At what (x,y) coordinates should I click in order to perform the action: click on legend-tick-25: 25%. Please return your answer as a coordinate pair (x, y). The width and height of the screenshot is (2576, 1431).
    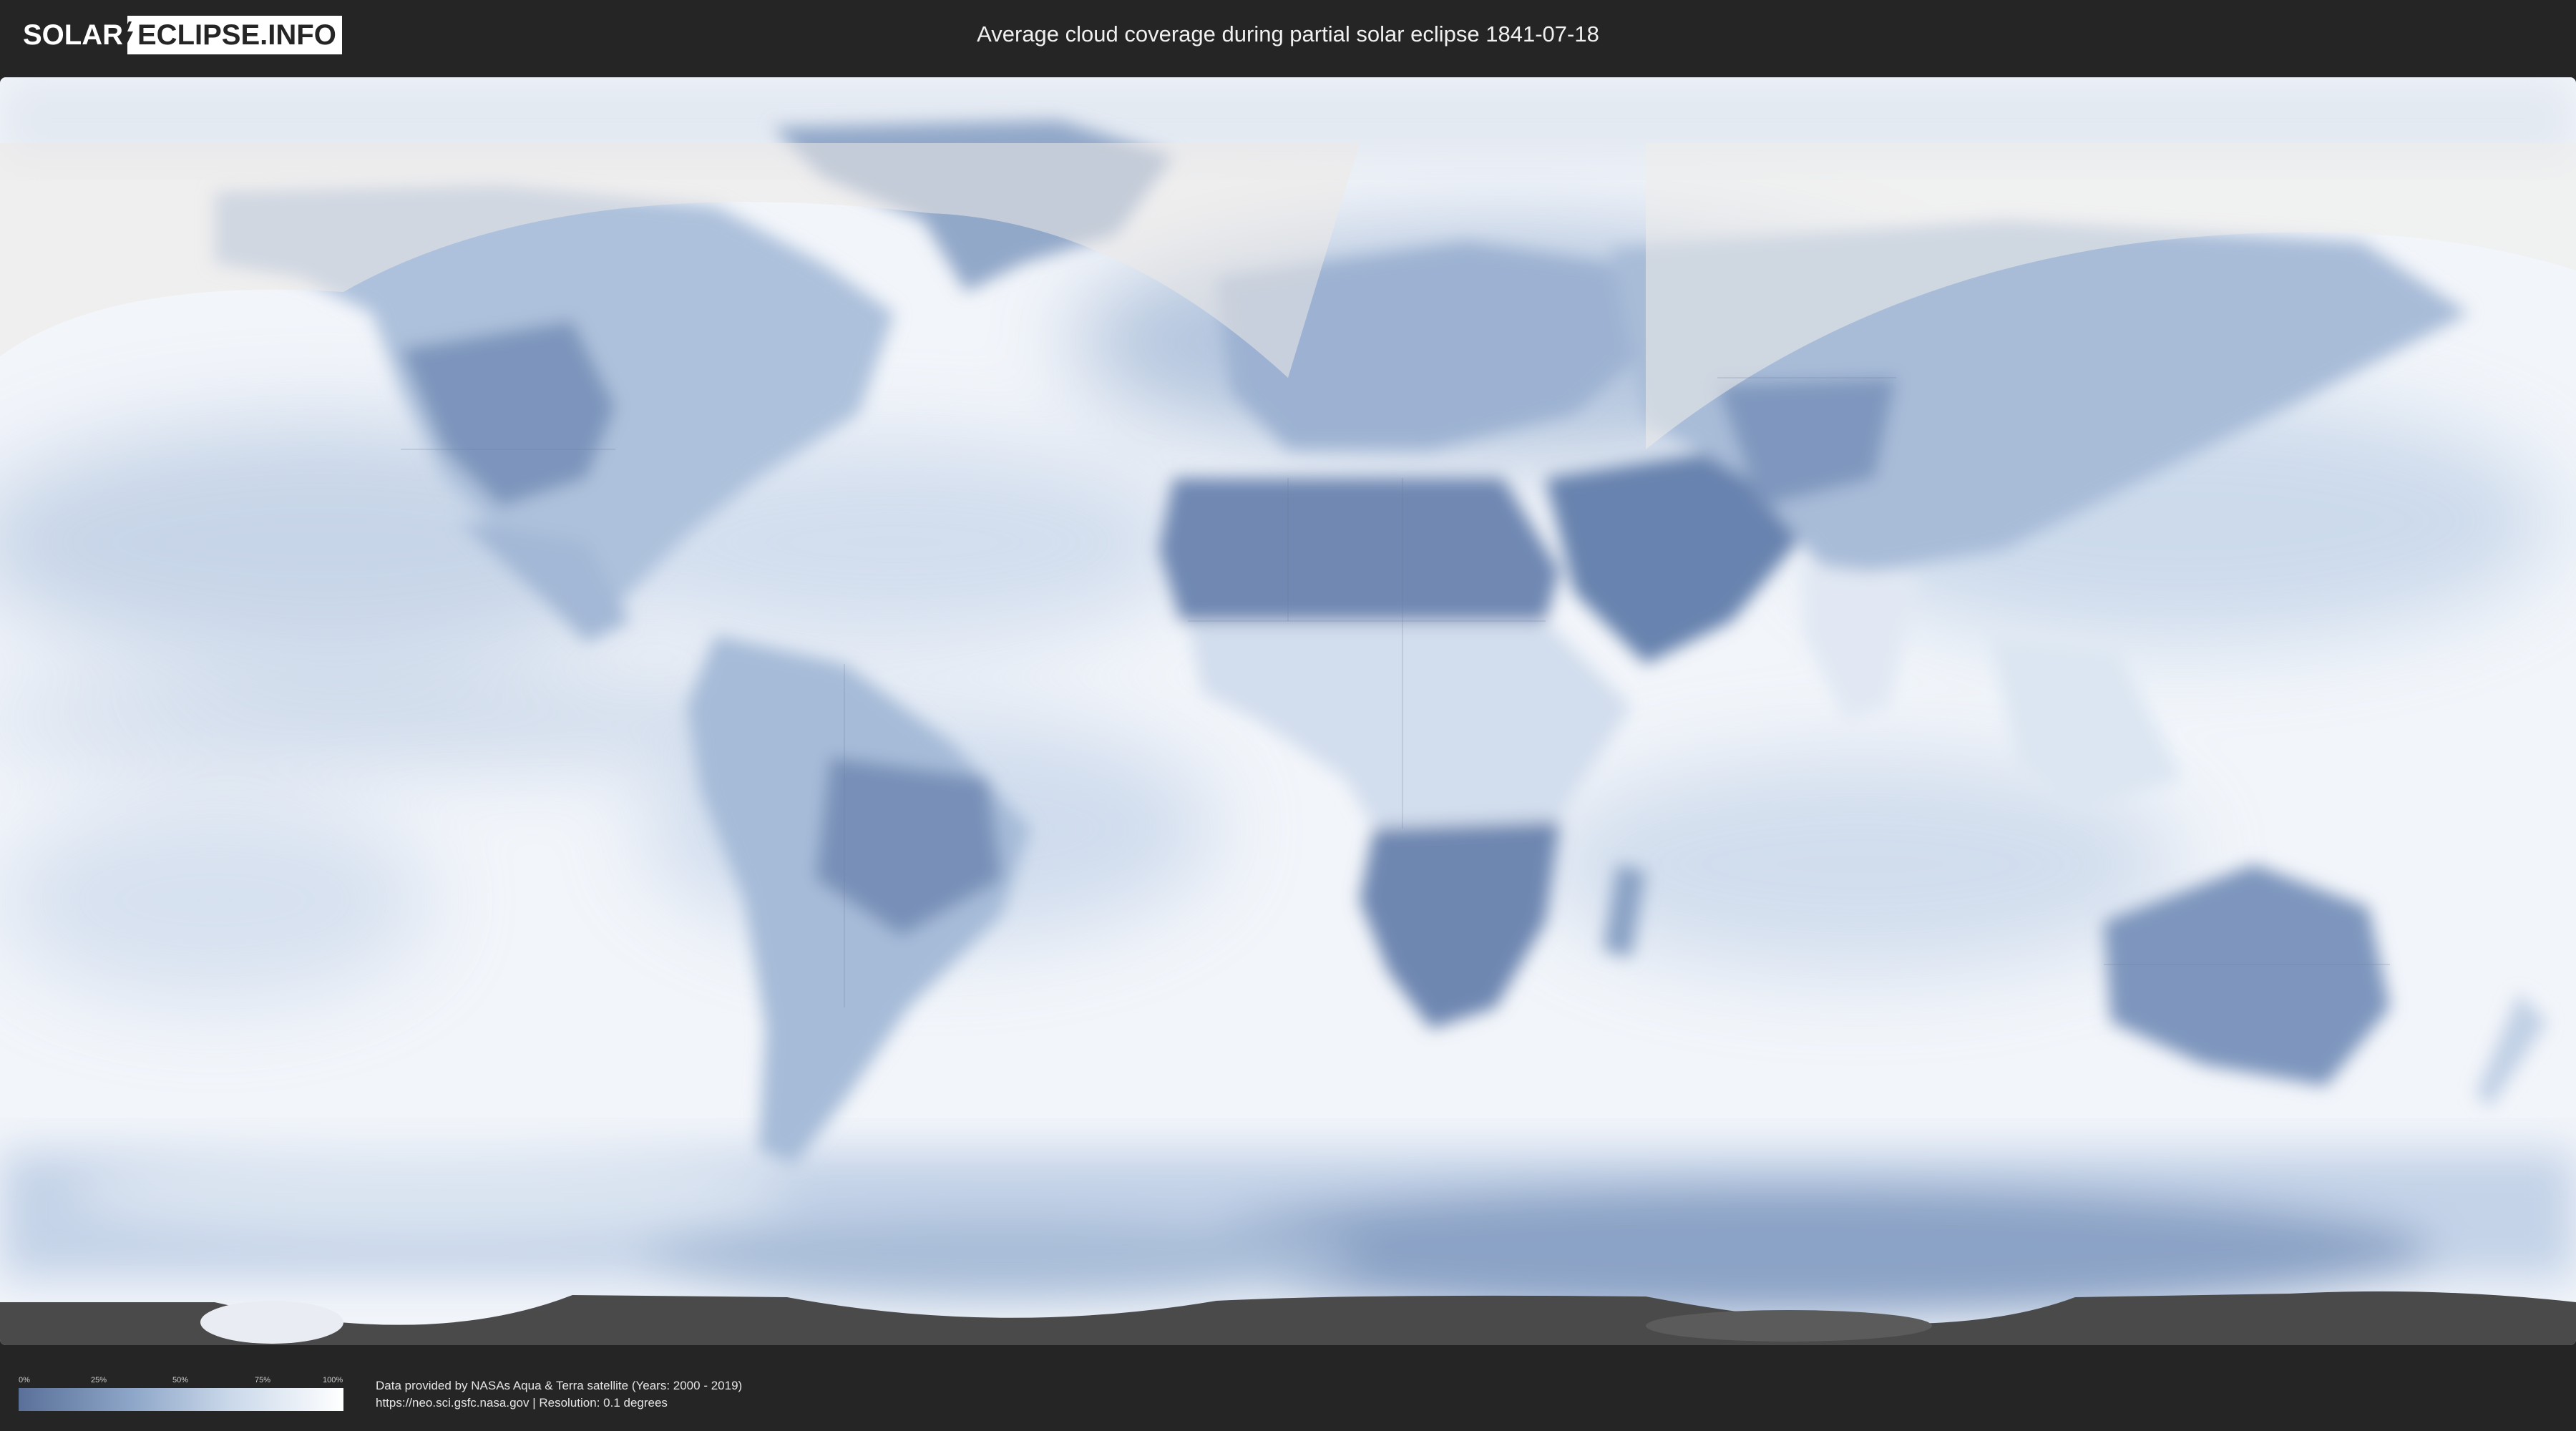
    Looking at the image, I should click on (99, 1380).